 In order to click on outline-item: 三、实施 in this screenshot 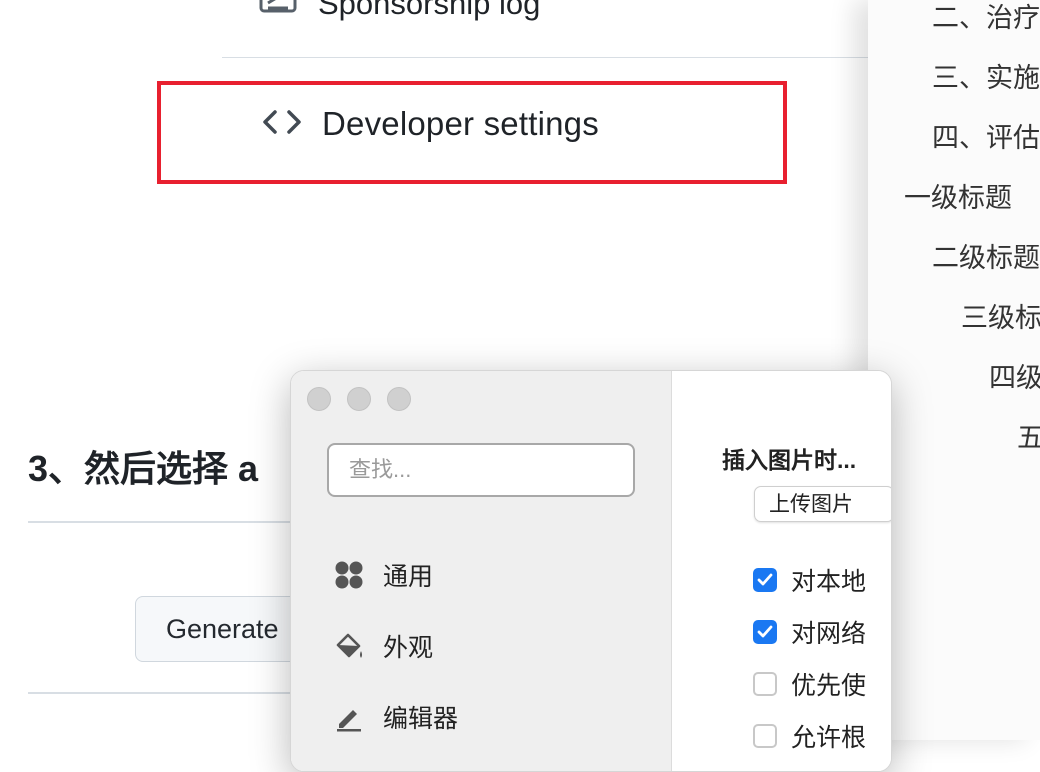, I will do `click(986, 75)`.